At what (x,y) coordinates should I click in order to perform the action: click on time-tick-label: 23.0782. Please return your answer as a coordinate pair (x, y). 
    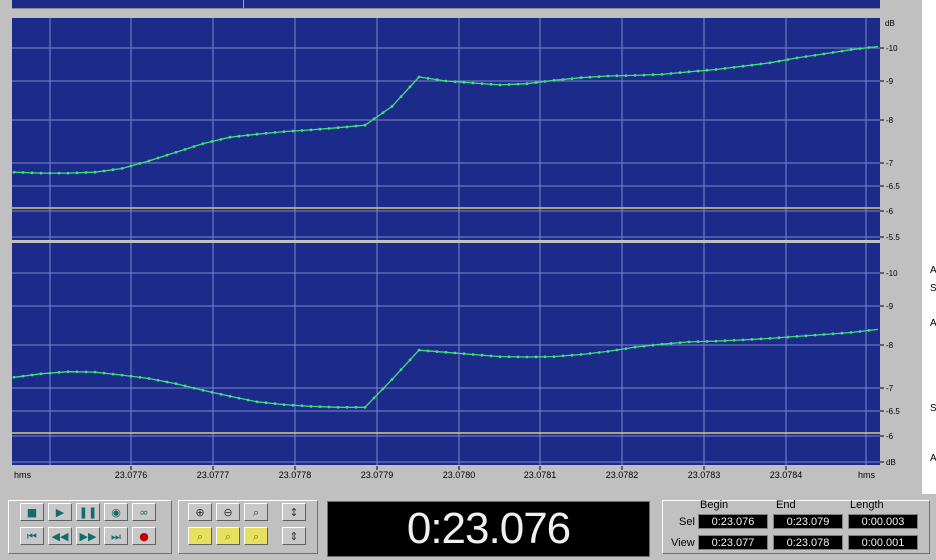
    Looking at the image, I should click on (622, 475).